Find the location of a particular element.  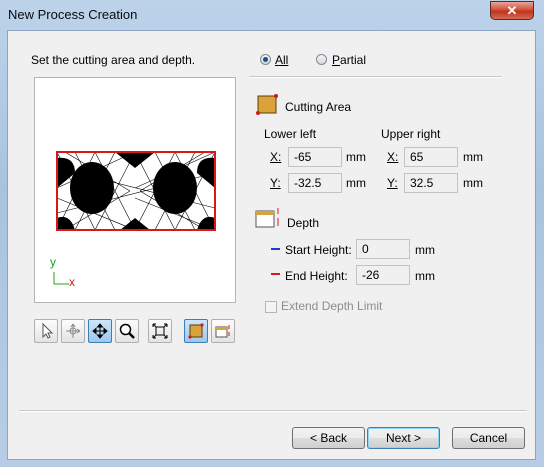

upper-right-y-unit: mm is located at coordinates (473, 183).